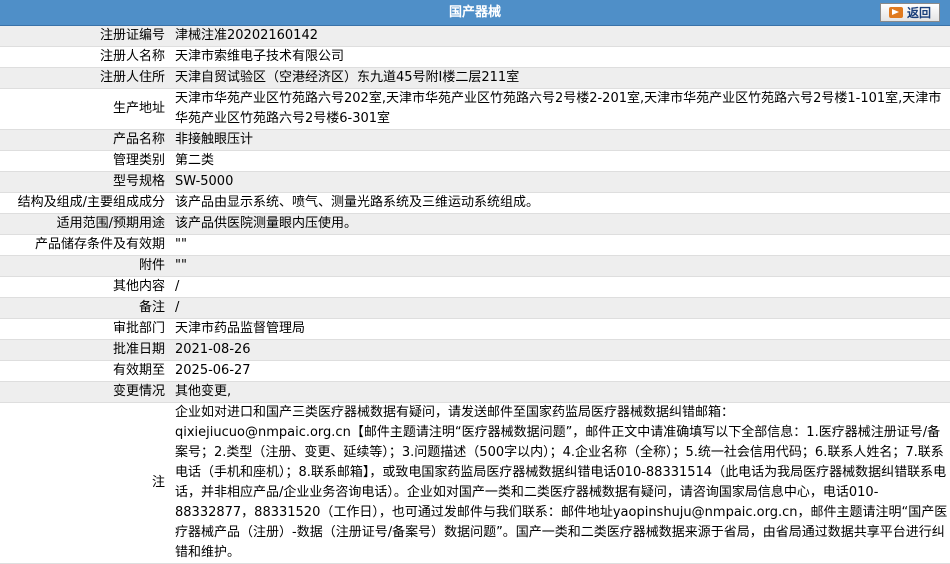 The width and height of the screenshot is (950, 564). I want to click on page-title: 国产器械, so click(474, 12).